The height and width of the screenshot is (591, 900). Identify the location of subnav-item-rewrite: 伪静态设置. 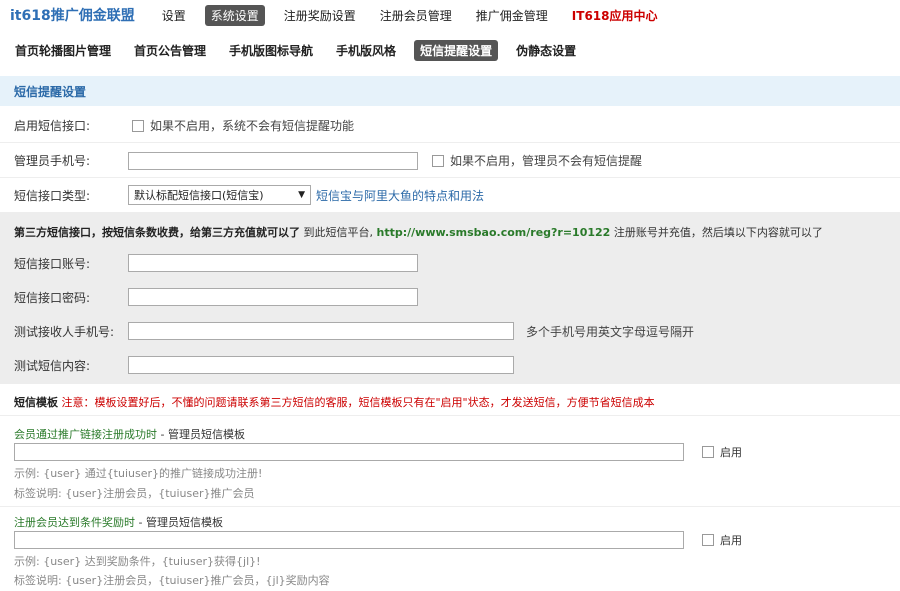
(546, 50).